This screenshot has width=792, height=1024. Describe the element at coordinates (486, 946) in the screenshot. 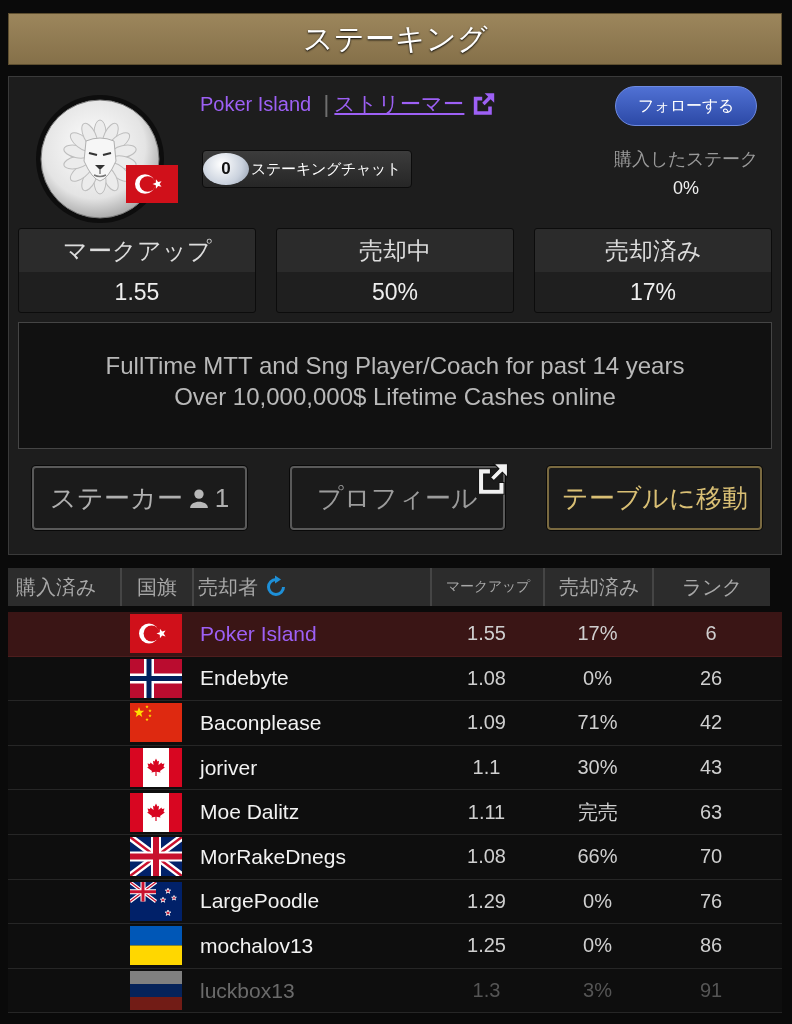

I see `markup-value: 1.25` at that location.